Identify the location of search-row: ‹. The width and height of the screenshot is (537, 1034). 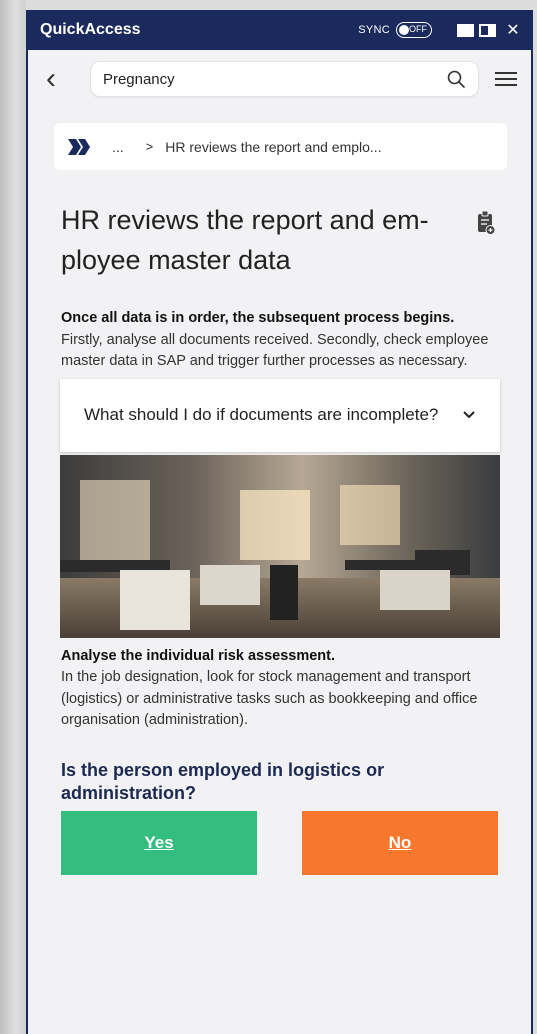
(279, 79).